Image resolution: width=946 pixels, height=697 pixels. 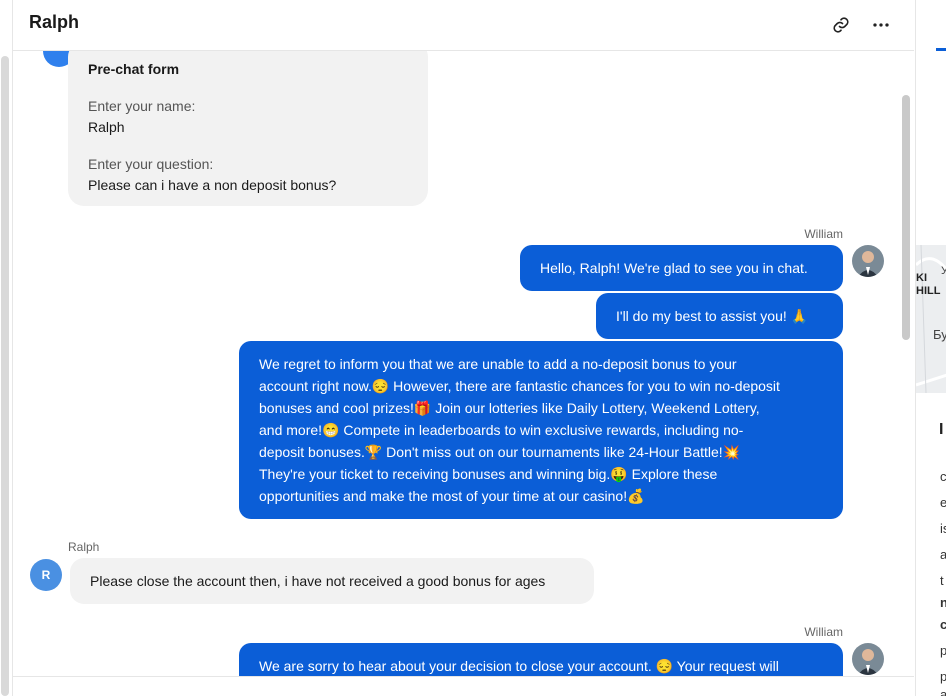 I want to click on info-text: n, so click(x=943, y=602).